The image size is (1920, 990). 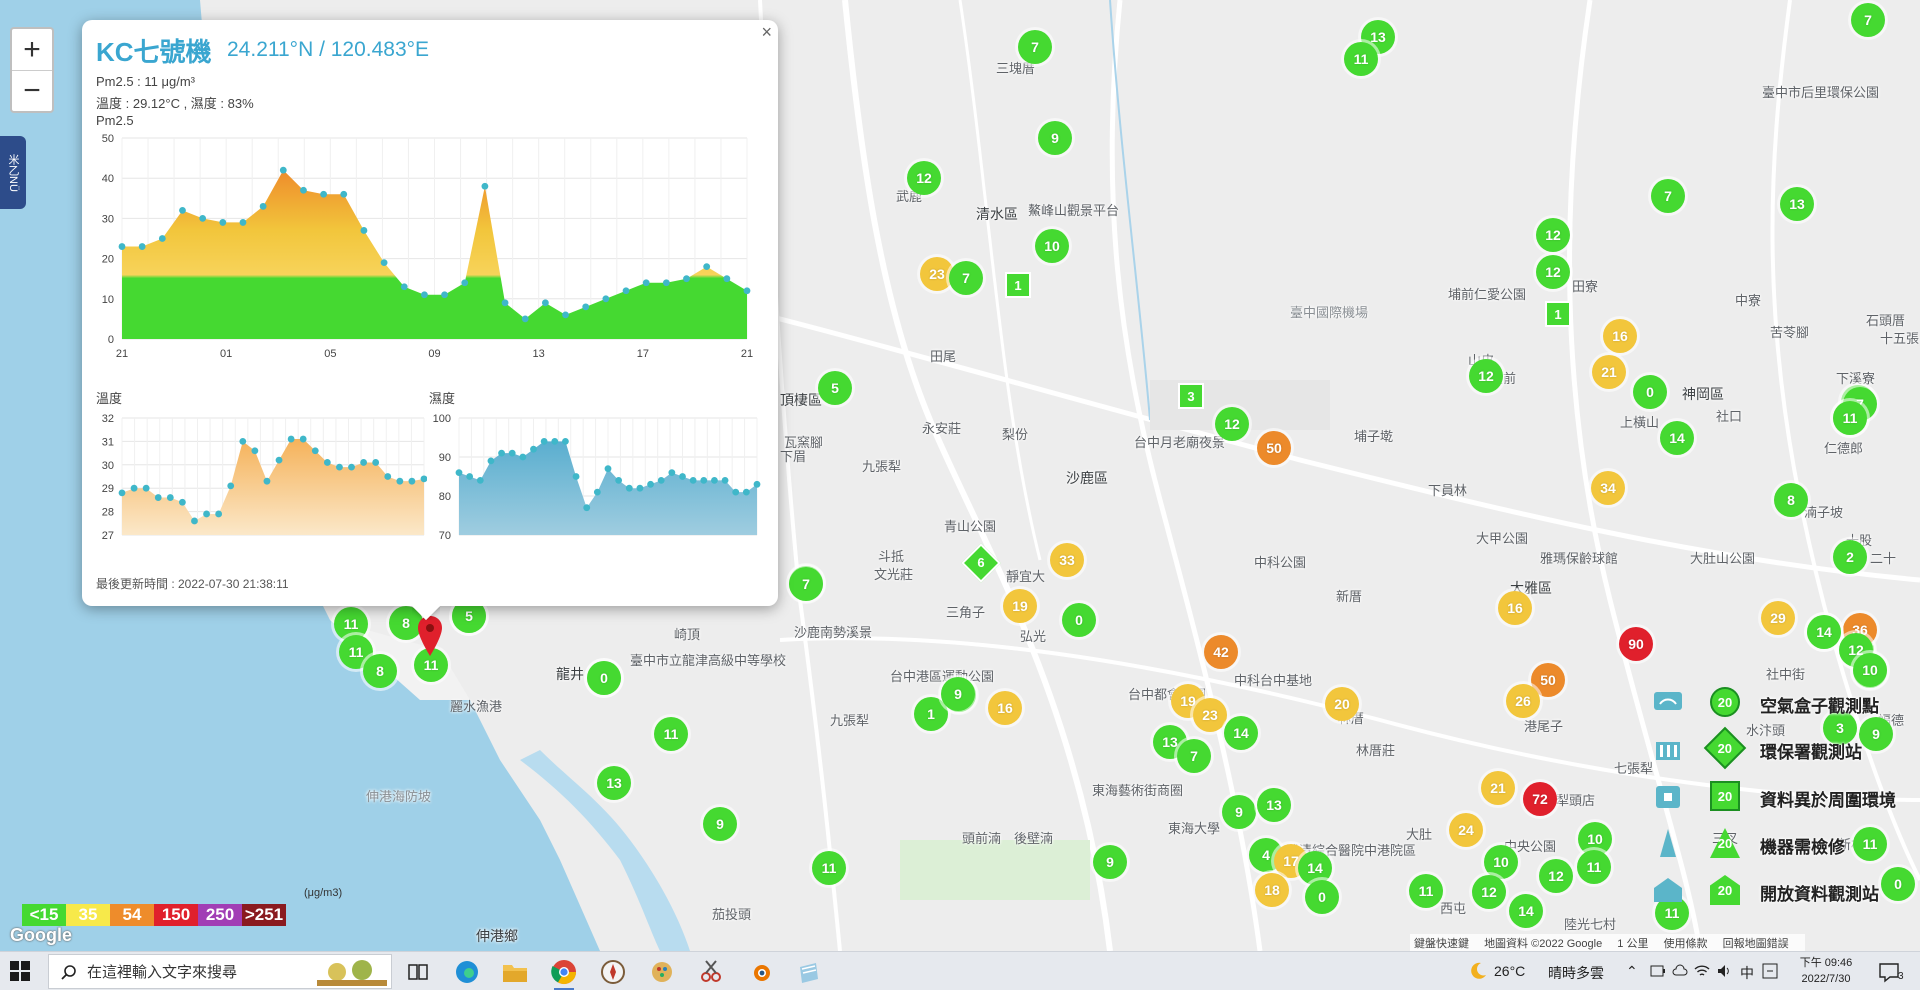 I want to click on legend-row-open-data: 20 開放資料觀測站, so click(x=1786, y=892).